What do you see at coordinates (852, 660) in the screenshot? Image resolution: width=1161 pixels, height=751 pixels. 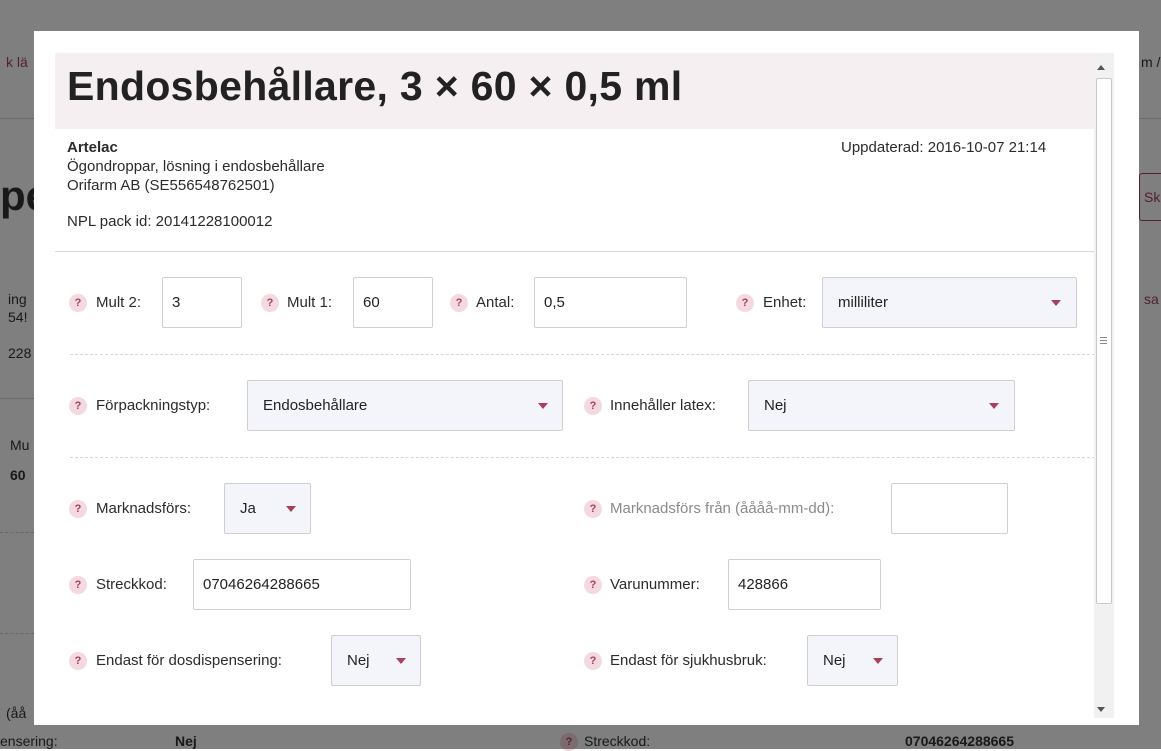 I see `sjukhusbruk-select: Nej` at bounding box center [852, 660].